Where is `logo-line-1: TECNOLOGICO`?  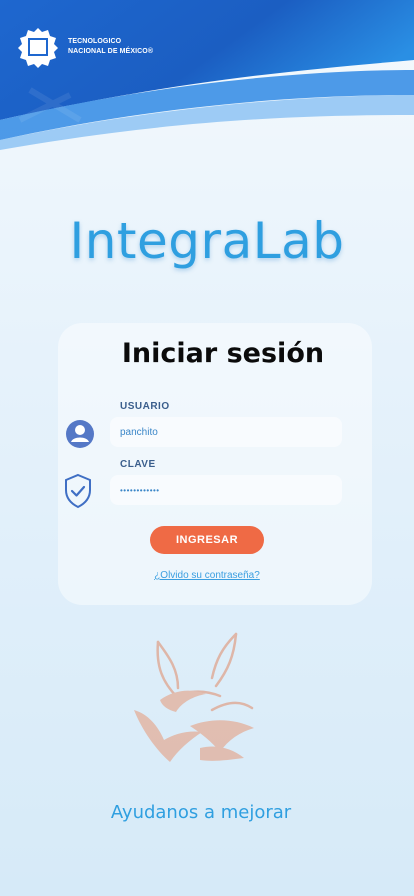
logo-line-1: TECNOLOGICO is located at coordinates (95, 41).